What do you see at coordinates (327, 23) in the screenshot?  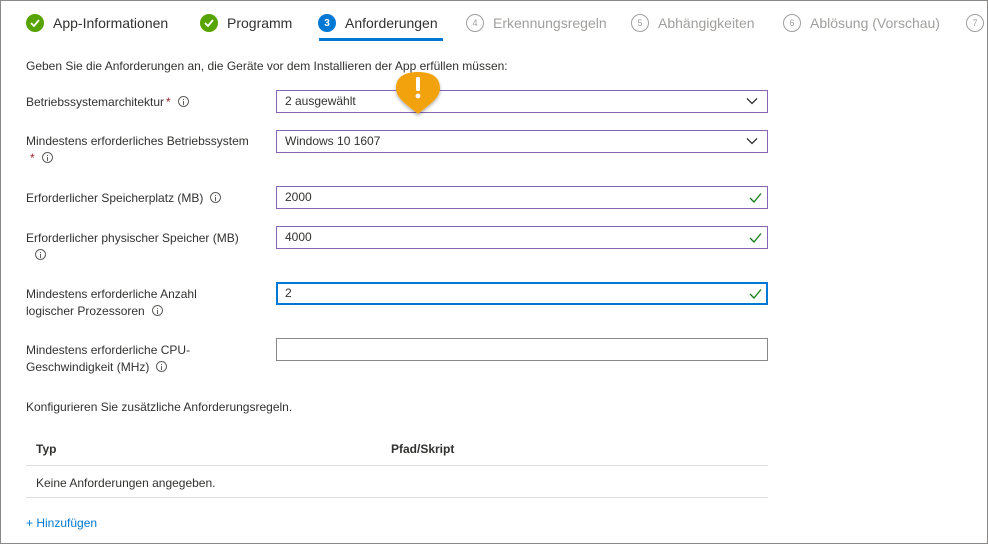 I see `step-number-icon: 3` at bounding box center [327, 23].